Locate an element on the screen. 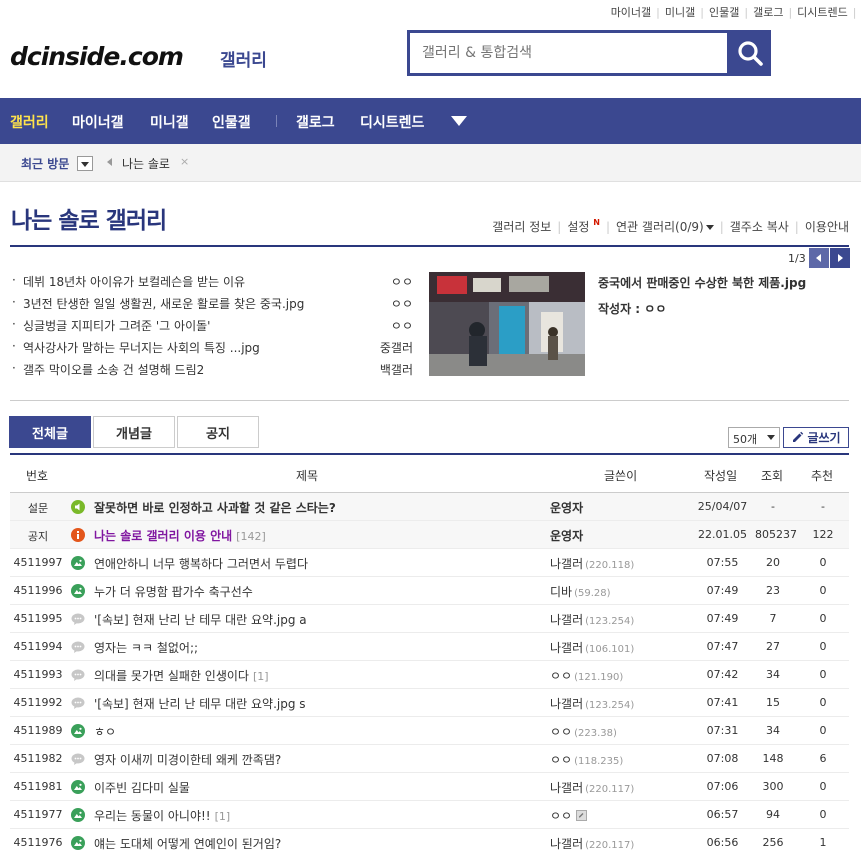  concept-item-writer: 백갤러 is located at coordinates (396, 370).